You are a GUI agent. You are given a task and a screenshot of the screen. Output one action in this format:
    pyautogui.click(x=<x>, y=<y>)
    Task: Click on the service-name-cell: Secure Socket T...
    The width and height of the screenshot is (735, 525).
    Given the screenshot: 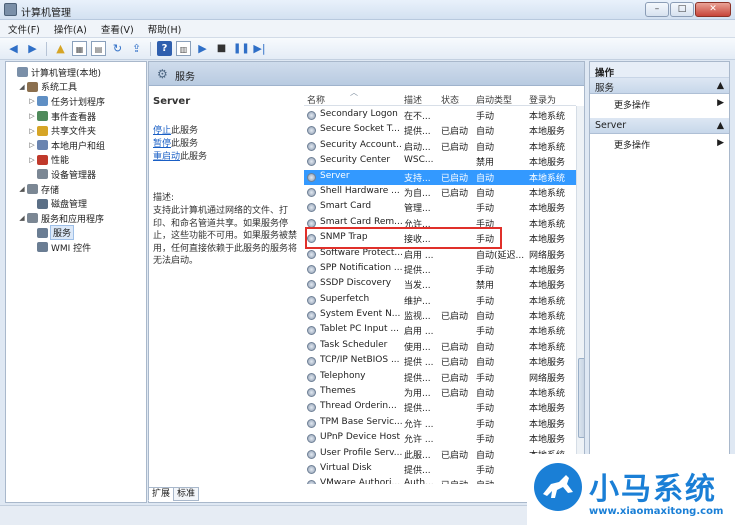 What is the action you would take?
    pyautogui.click(x=360, y=129)
    